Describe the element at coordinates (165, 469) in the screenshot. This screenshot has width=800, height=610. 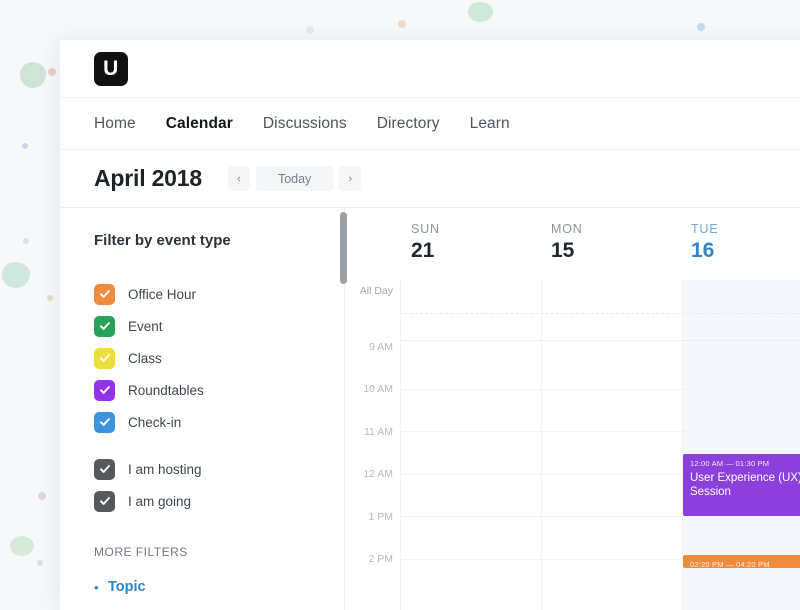
I see `filter-label: I am hosting` at that location.